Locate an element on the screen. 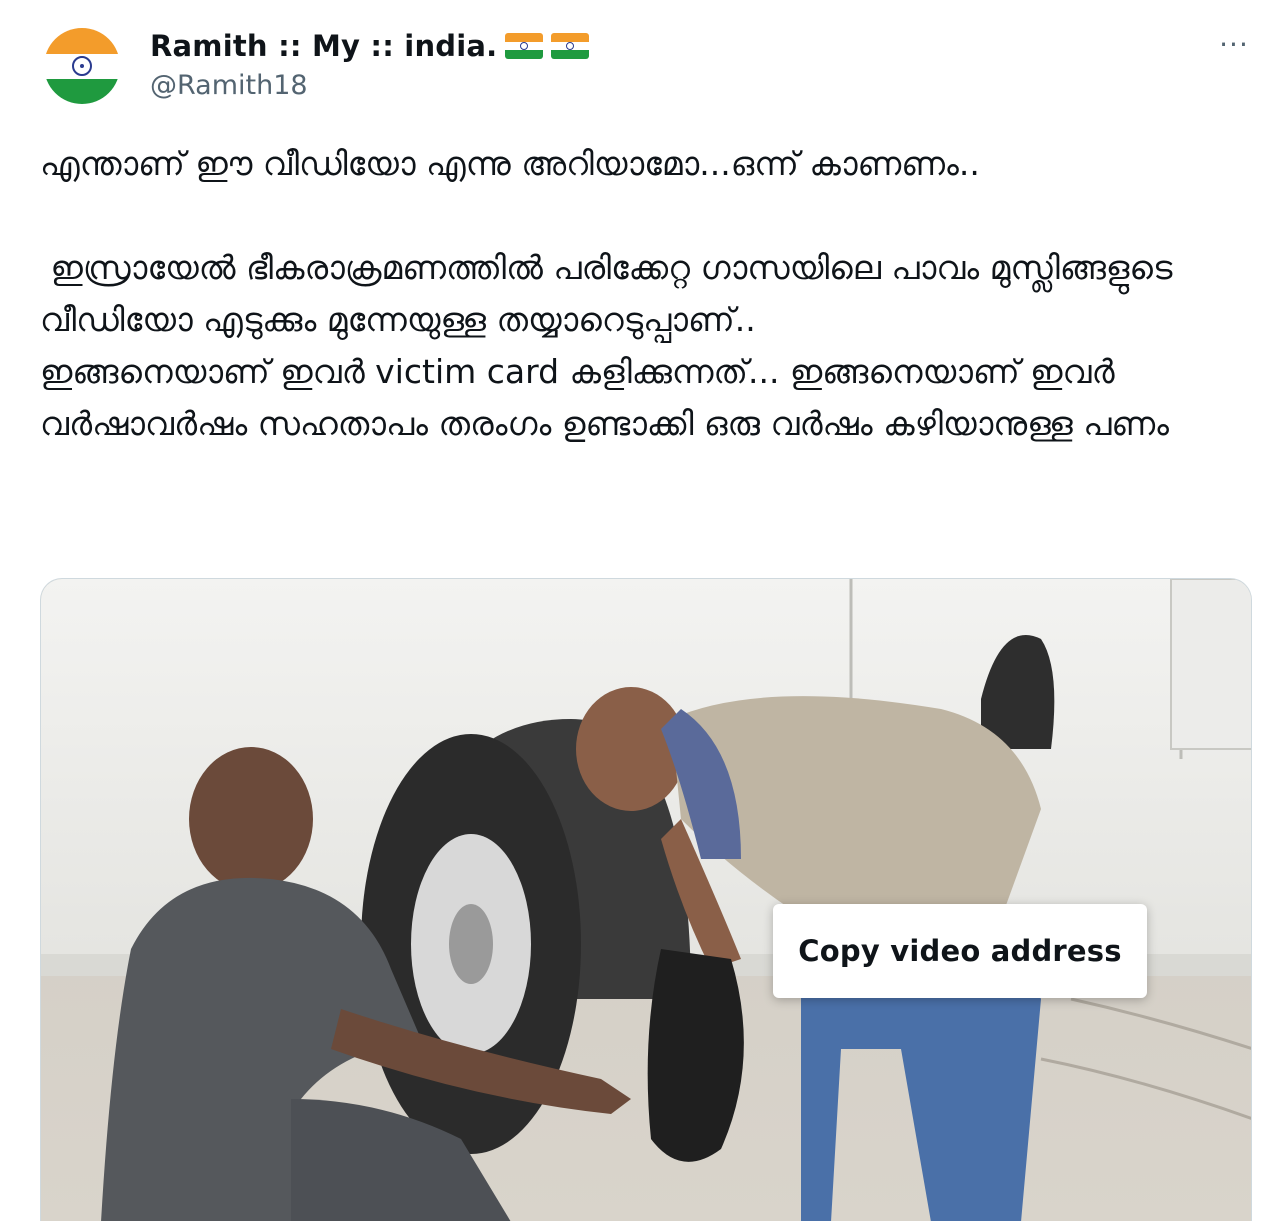 The width and height of the screenshot is (1280, 1221). avatar-saffron-band is located at coordinates (82, 41).